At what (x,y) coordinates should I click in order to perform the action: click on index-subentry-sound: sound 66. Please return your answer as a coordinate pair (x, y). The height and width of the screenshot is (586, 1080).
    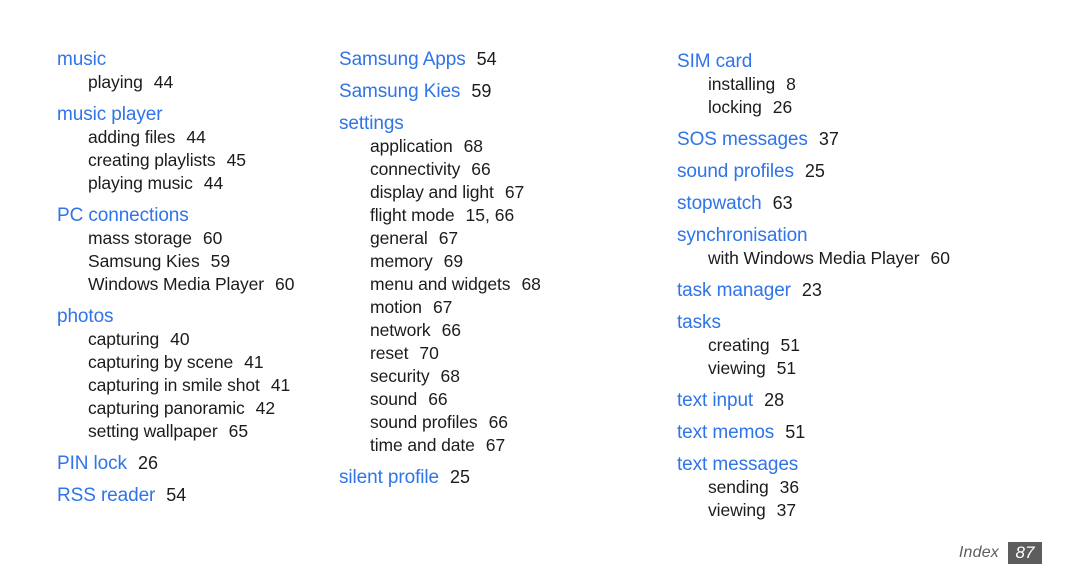
    Looking at the image, I should click on (502, 399).